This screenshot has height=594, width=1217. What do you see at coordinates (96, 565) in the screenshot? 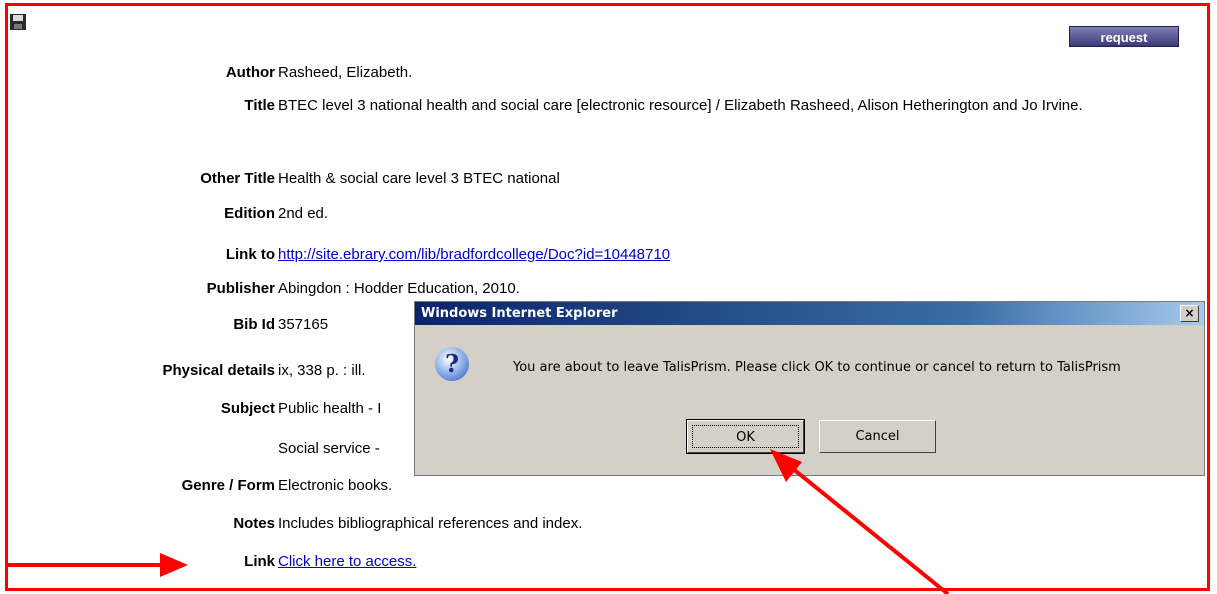
I see `arrow-to-link` at bounding box center [96, 565].